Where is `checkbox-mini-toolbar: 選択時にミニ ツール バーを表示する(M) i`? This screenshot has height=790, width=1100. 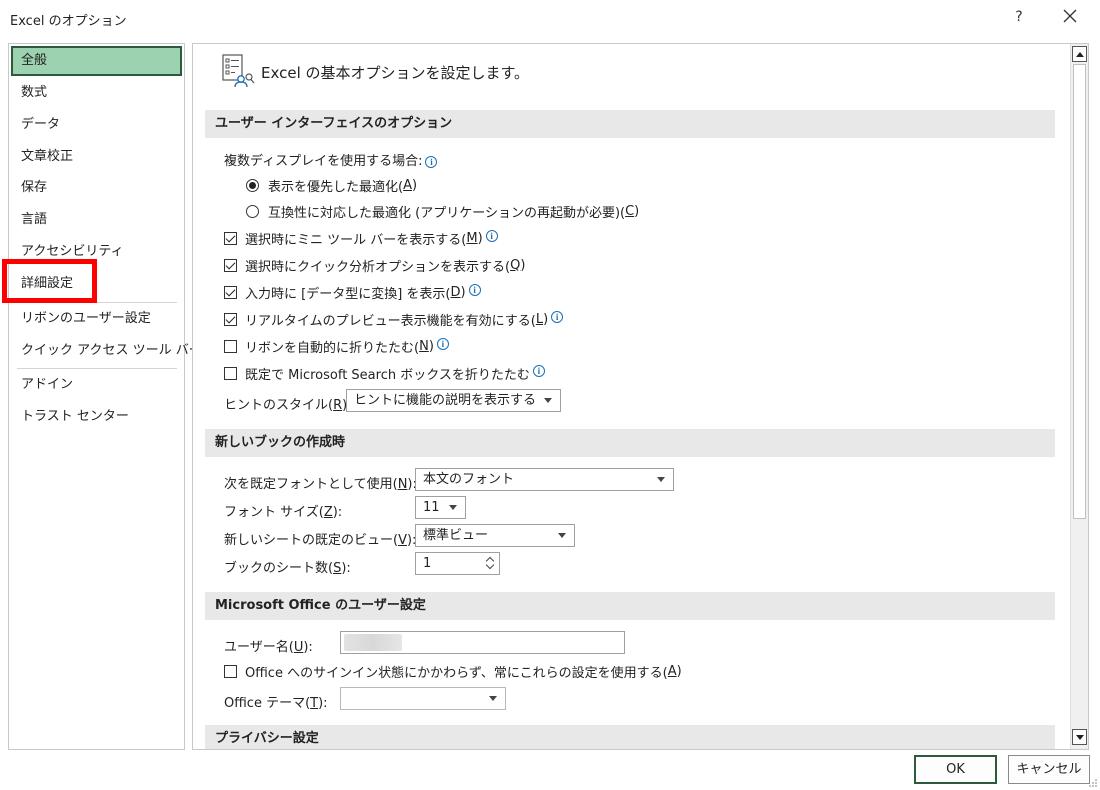
checkbox-mini-toolbar: 選択時にミニ ツール バーを表示する(M) i is located at coordinates (361, 238).